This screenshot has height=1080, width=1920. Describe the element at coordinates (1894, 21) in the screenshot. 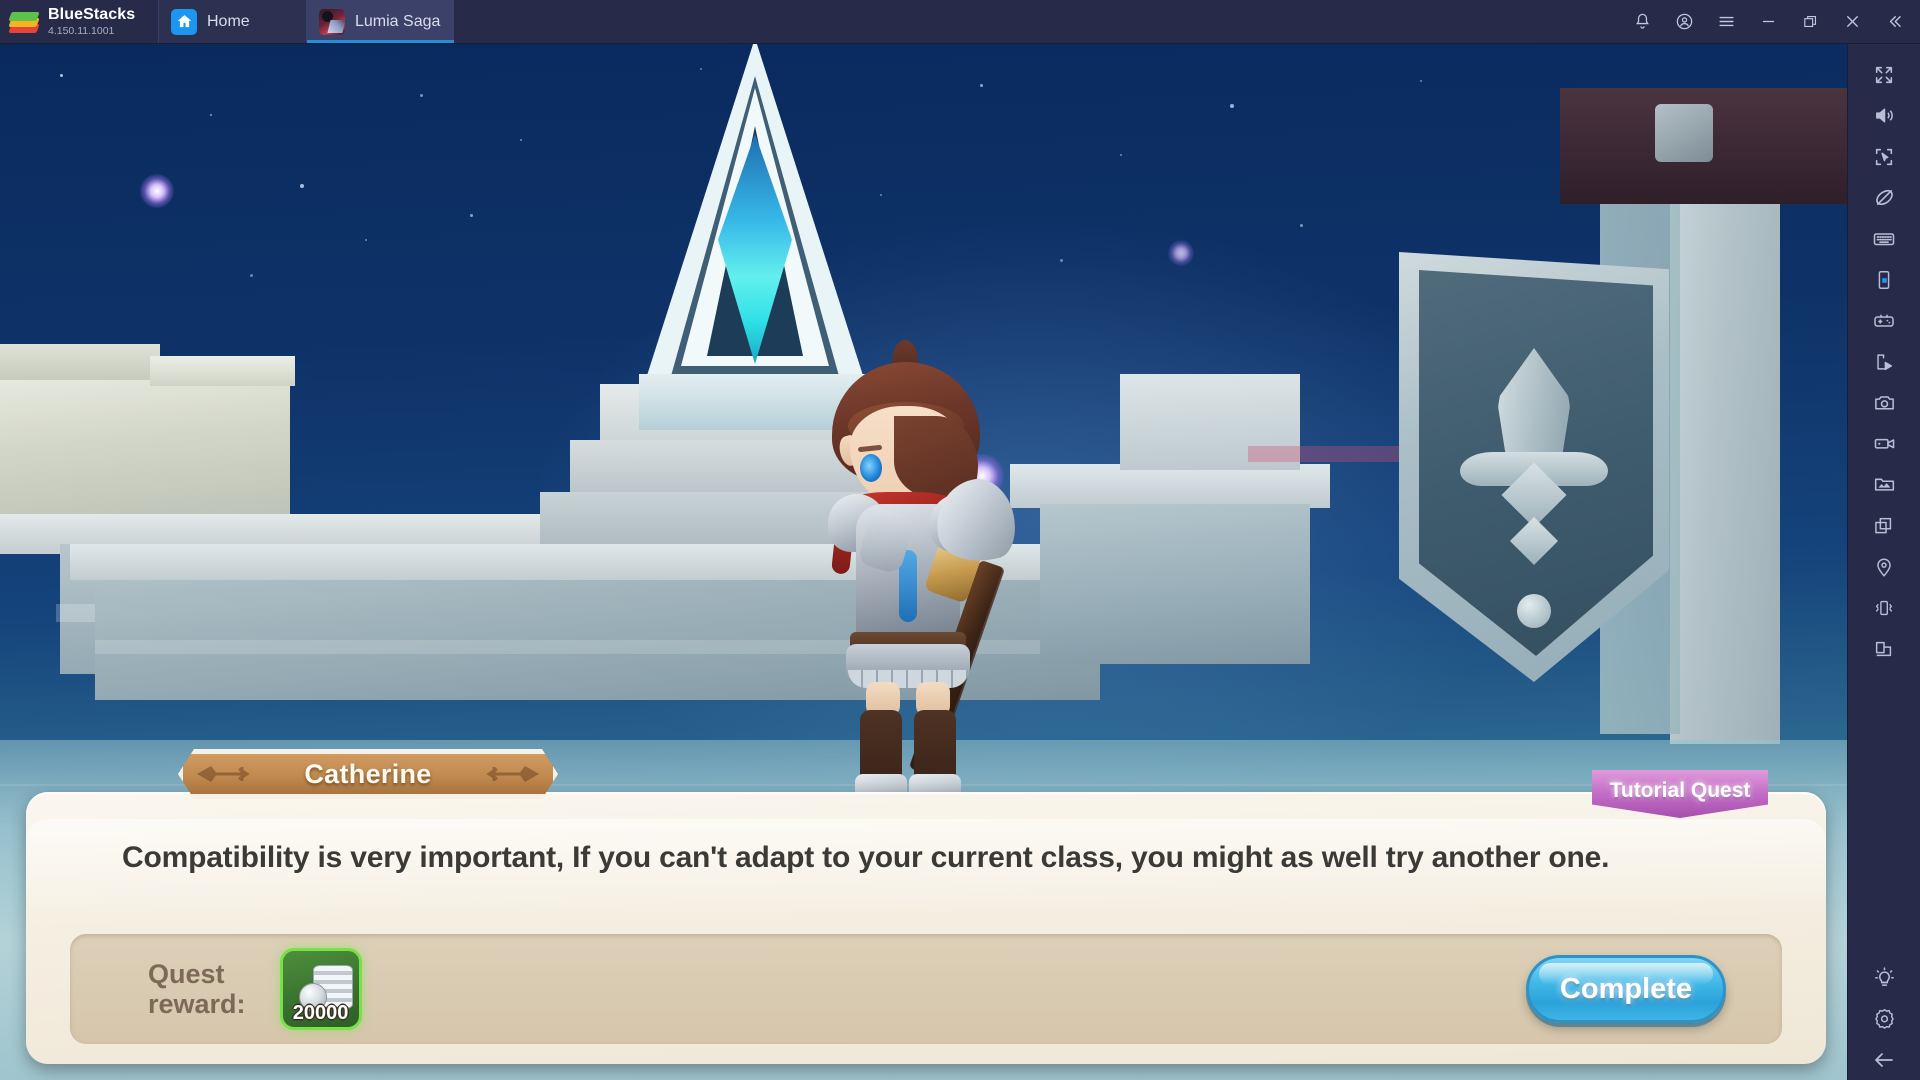

I see `collapse-sidebar-button` at that location.